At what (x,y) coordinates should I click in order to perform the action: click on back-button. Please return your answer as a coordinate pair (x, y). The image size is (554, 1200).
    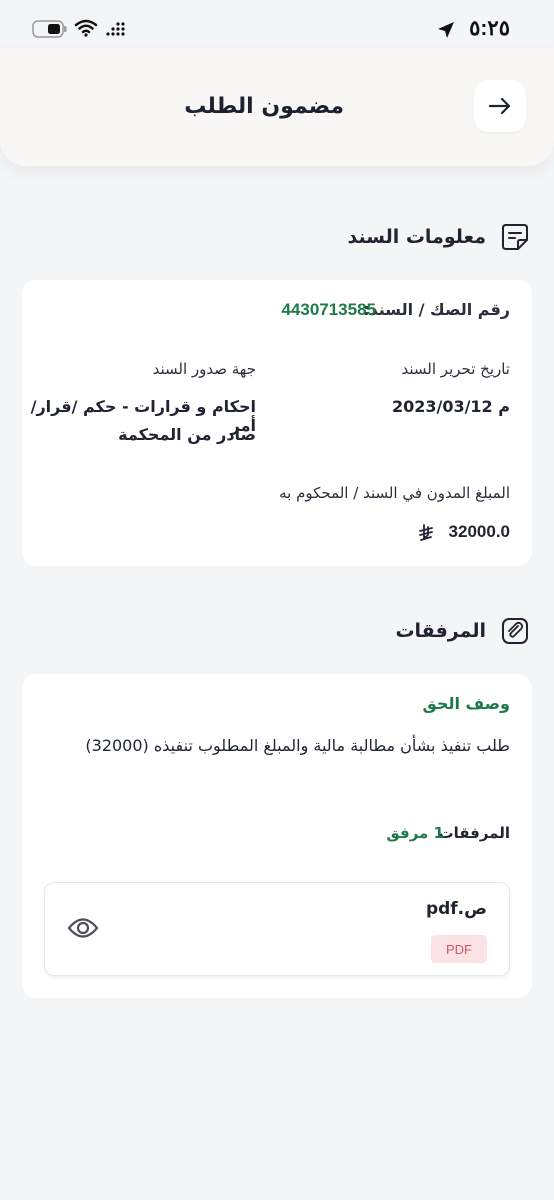
    Looking at the image, I should click on (500, 106).